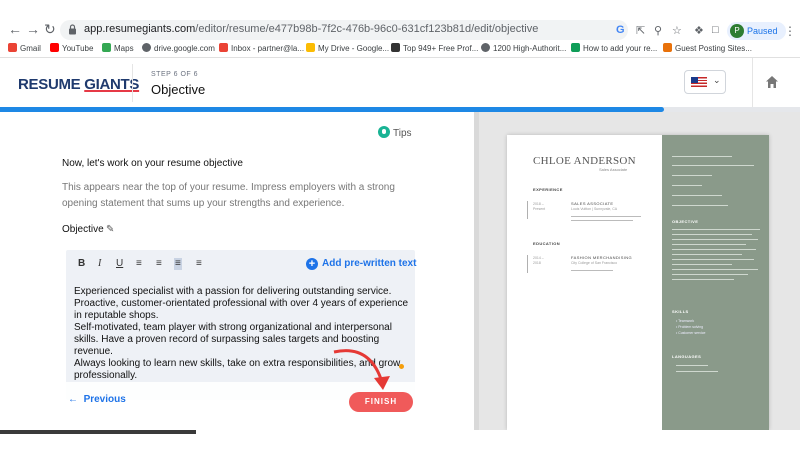 The width and height of the screenshot is (800, 449). Describe the element at coordinates (106, 47) in the screenshot. I see `maps-icon` at that location.